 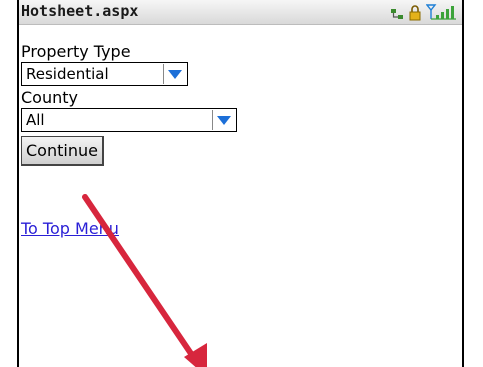 What do you see at coordinates (144, 280) in the screenshot?
I see `annotation-arrow` at bounding box center [144, 280].